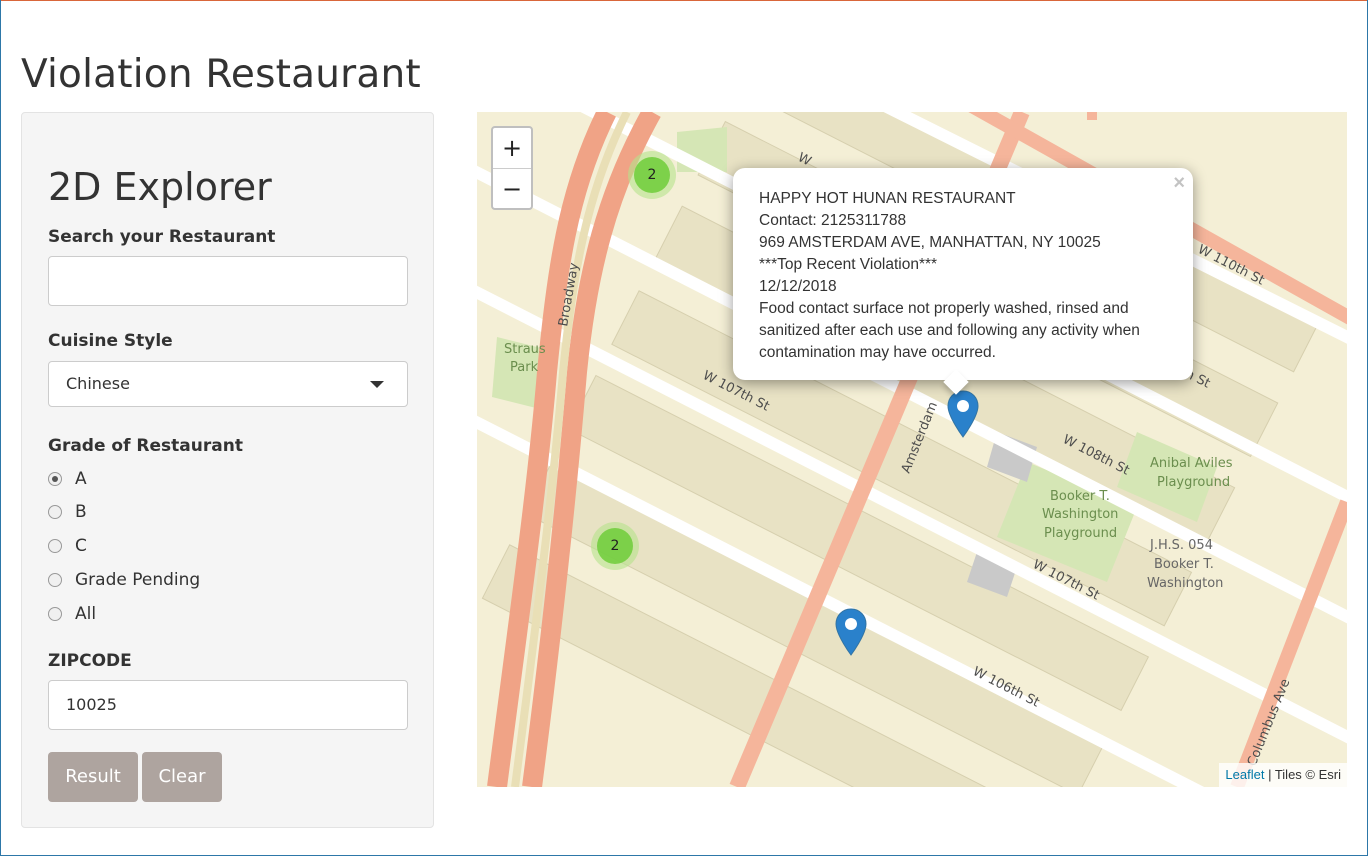 The width and height of the screenshot is (1368, 856). I want to click on grade-option-c: C, so click(67, 546).